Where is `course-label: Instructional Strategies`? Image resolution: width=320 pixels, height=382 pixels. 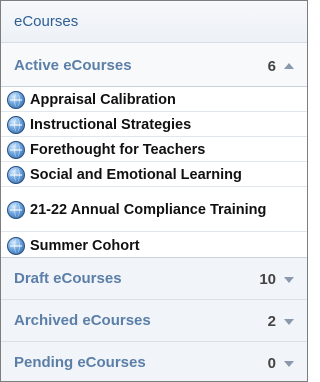 course-label: Instructional Strategies is located at coordinates (111, 125).